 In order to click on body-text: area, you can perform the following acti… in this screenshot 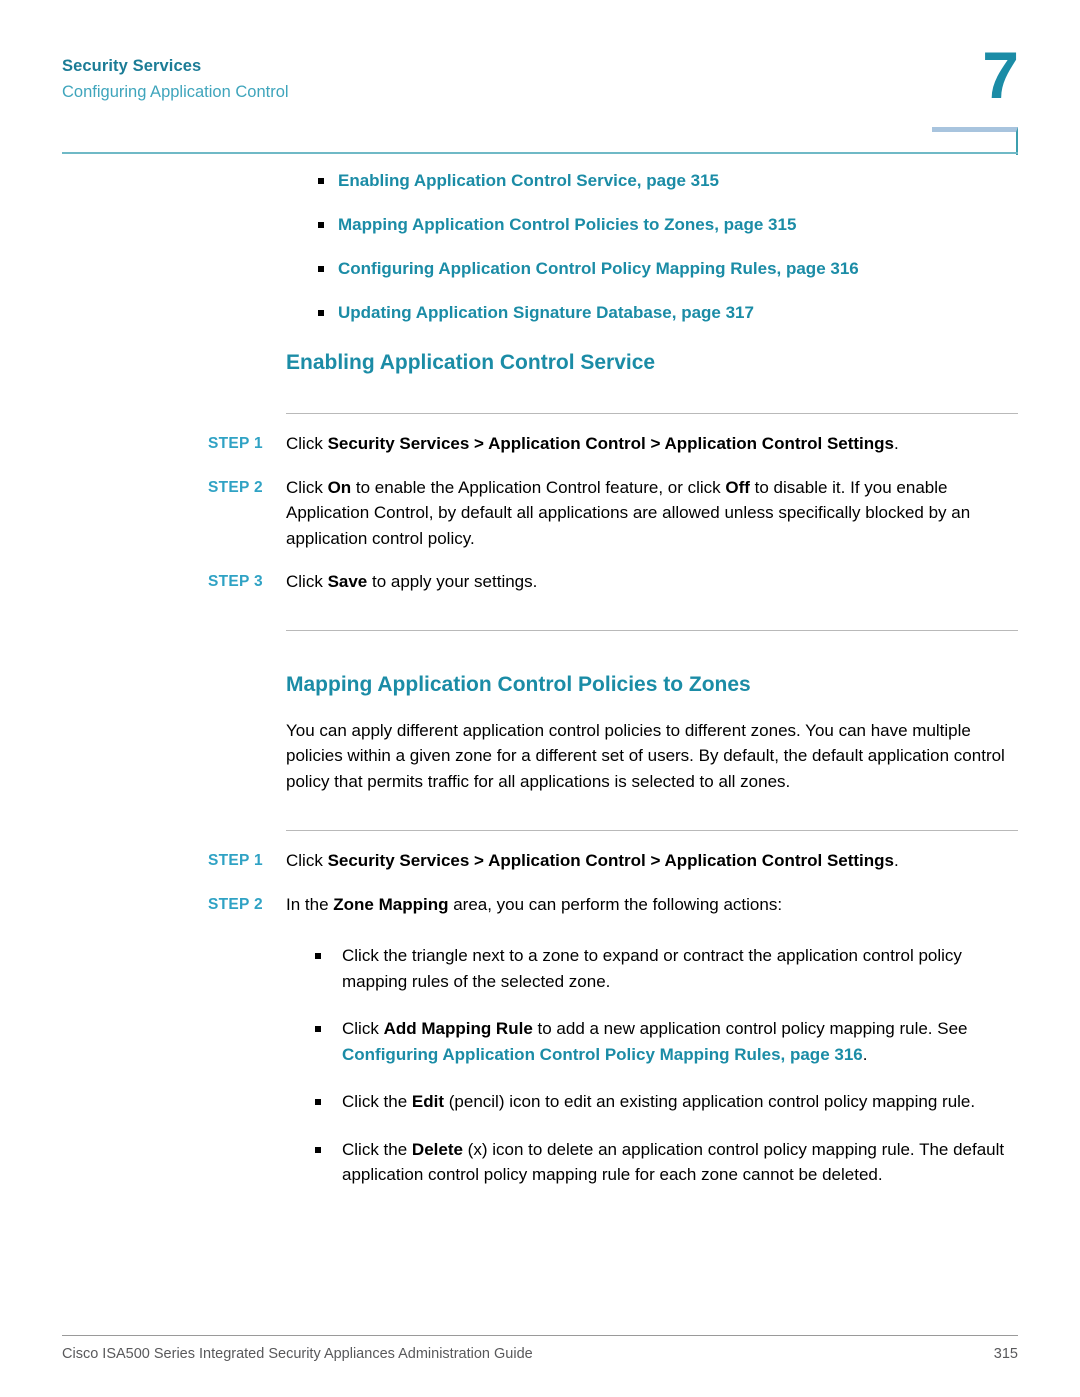, I will do `click(615, 904)`.